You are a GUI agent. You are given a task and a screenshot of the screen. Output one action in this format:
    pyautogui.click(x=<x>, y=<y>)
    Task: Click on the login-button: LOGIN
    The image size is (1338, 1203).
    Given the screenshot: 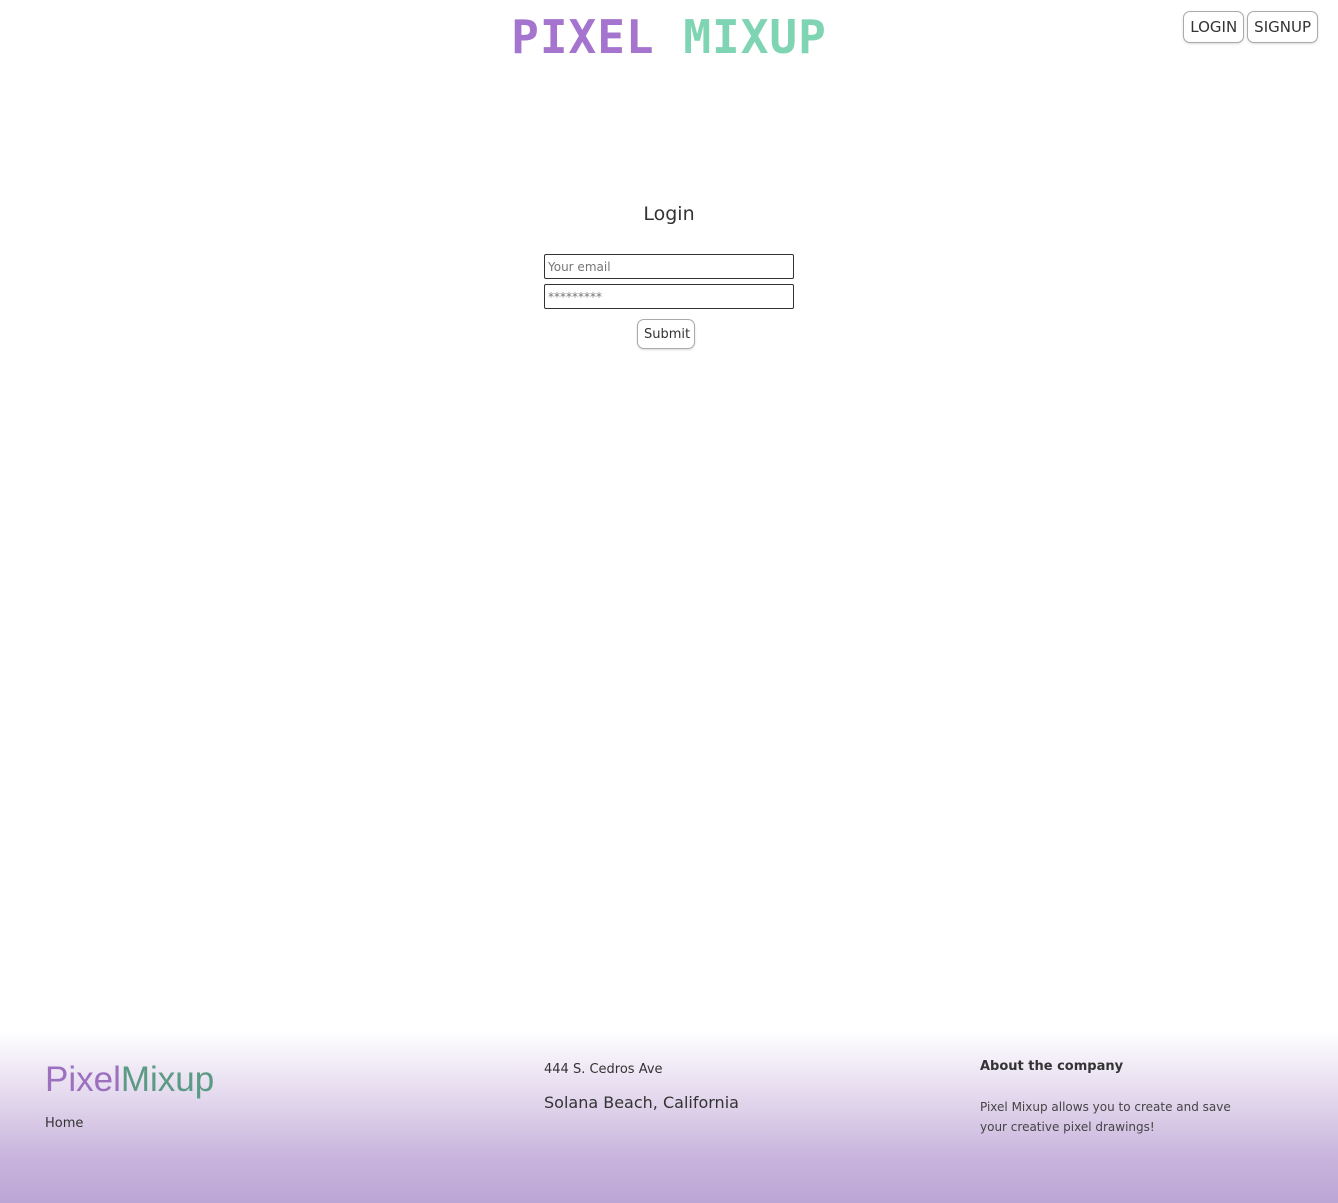 What is the action you would take?
    pyautogui.click(x=1214, y=27)
    